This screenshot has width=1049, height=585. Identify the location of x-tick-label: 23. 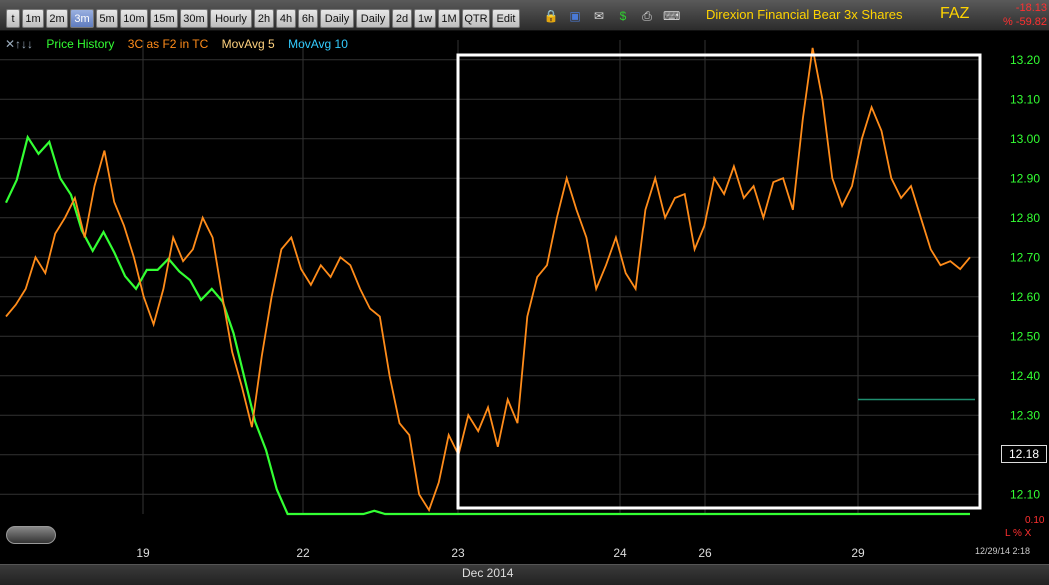
(458, 553).